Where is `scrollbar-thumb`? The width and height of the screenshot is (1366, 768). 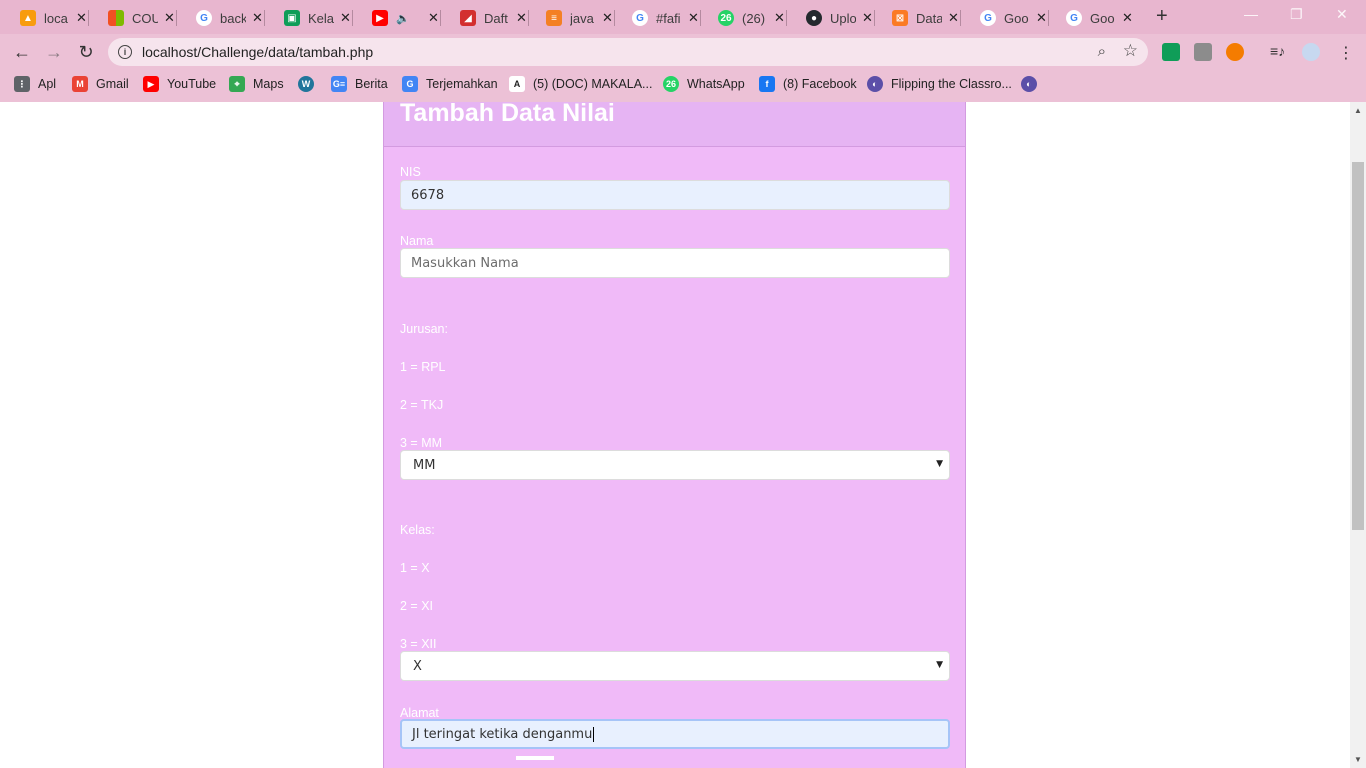
scrollbar-thumb is located at coordinates (1358, 346).